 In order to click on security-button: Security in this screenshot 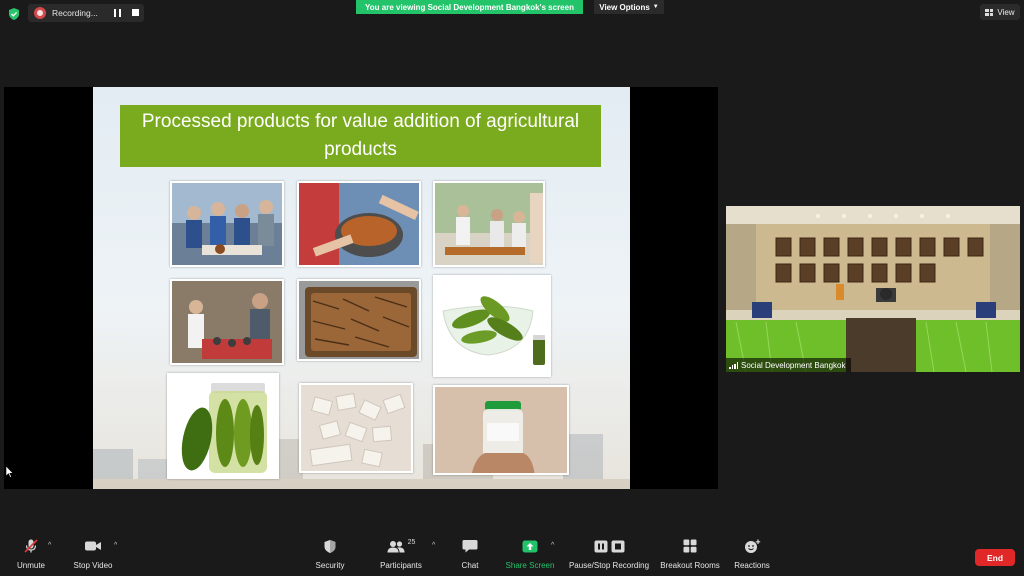, I will do `click(330, 554)`.